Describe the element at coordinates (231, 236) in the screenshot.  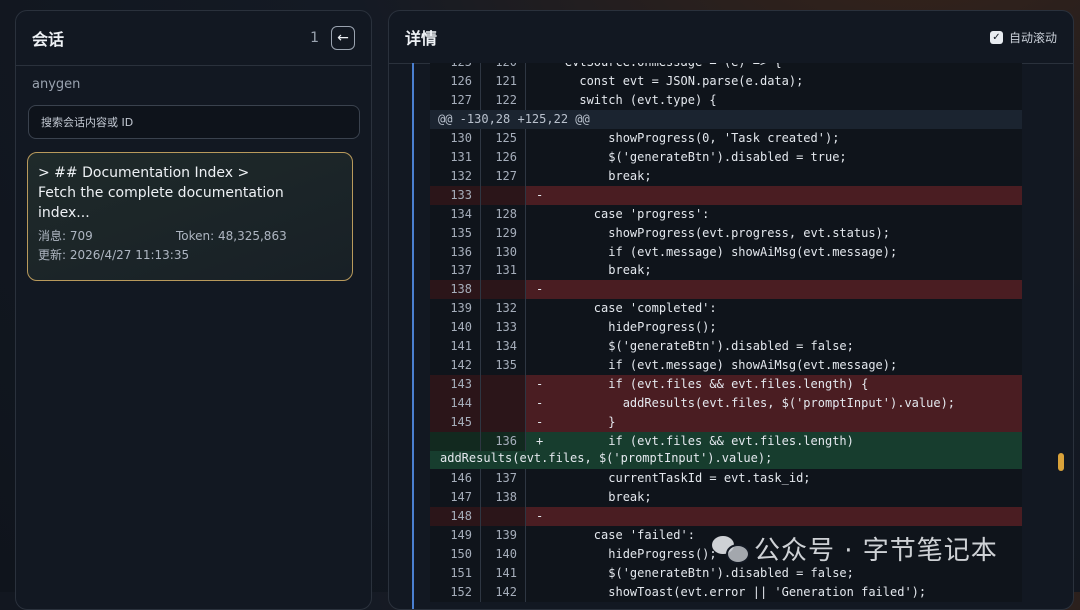
I see `token-count: Token: 48,325,863` at that location.